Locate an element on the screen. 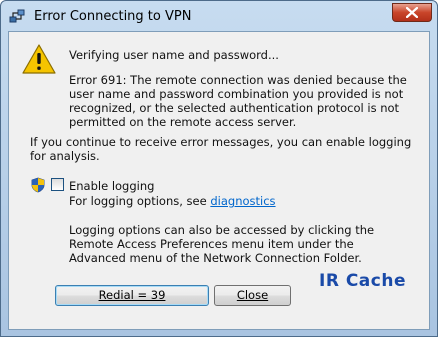 The image size is (438, 337). watermark-logo: IR Cache is located at coordinates (362, 281).